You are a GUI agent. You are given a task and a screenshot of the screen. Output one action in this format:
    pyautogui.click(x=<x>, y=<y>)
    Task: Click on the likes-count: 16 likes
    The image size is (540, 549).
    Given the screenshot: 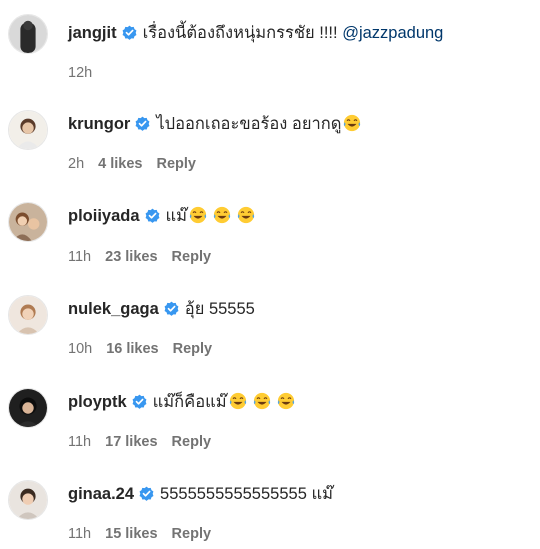 What is the action you would take?
    pyautogui.click(x=132, y=349)
    